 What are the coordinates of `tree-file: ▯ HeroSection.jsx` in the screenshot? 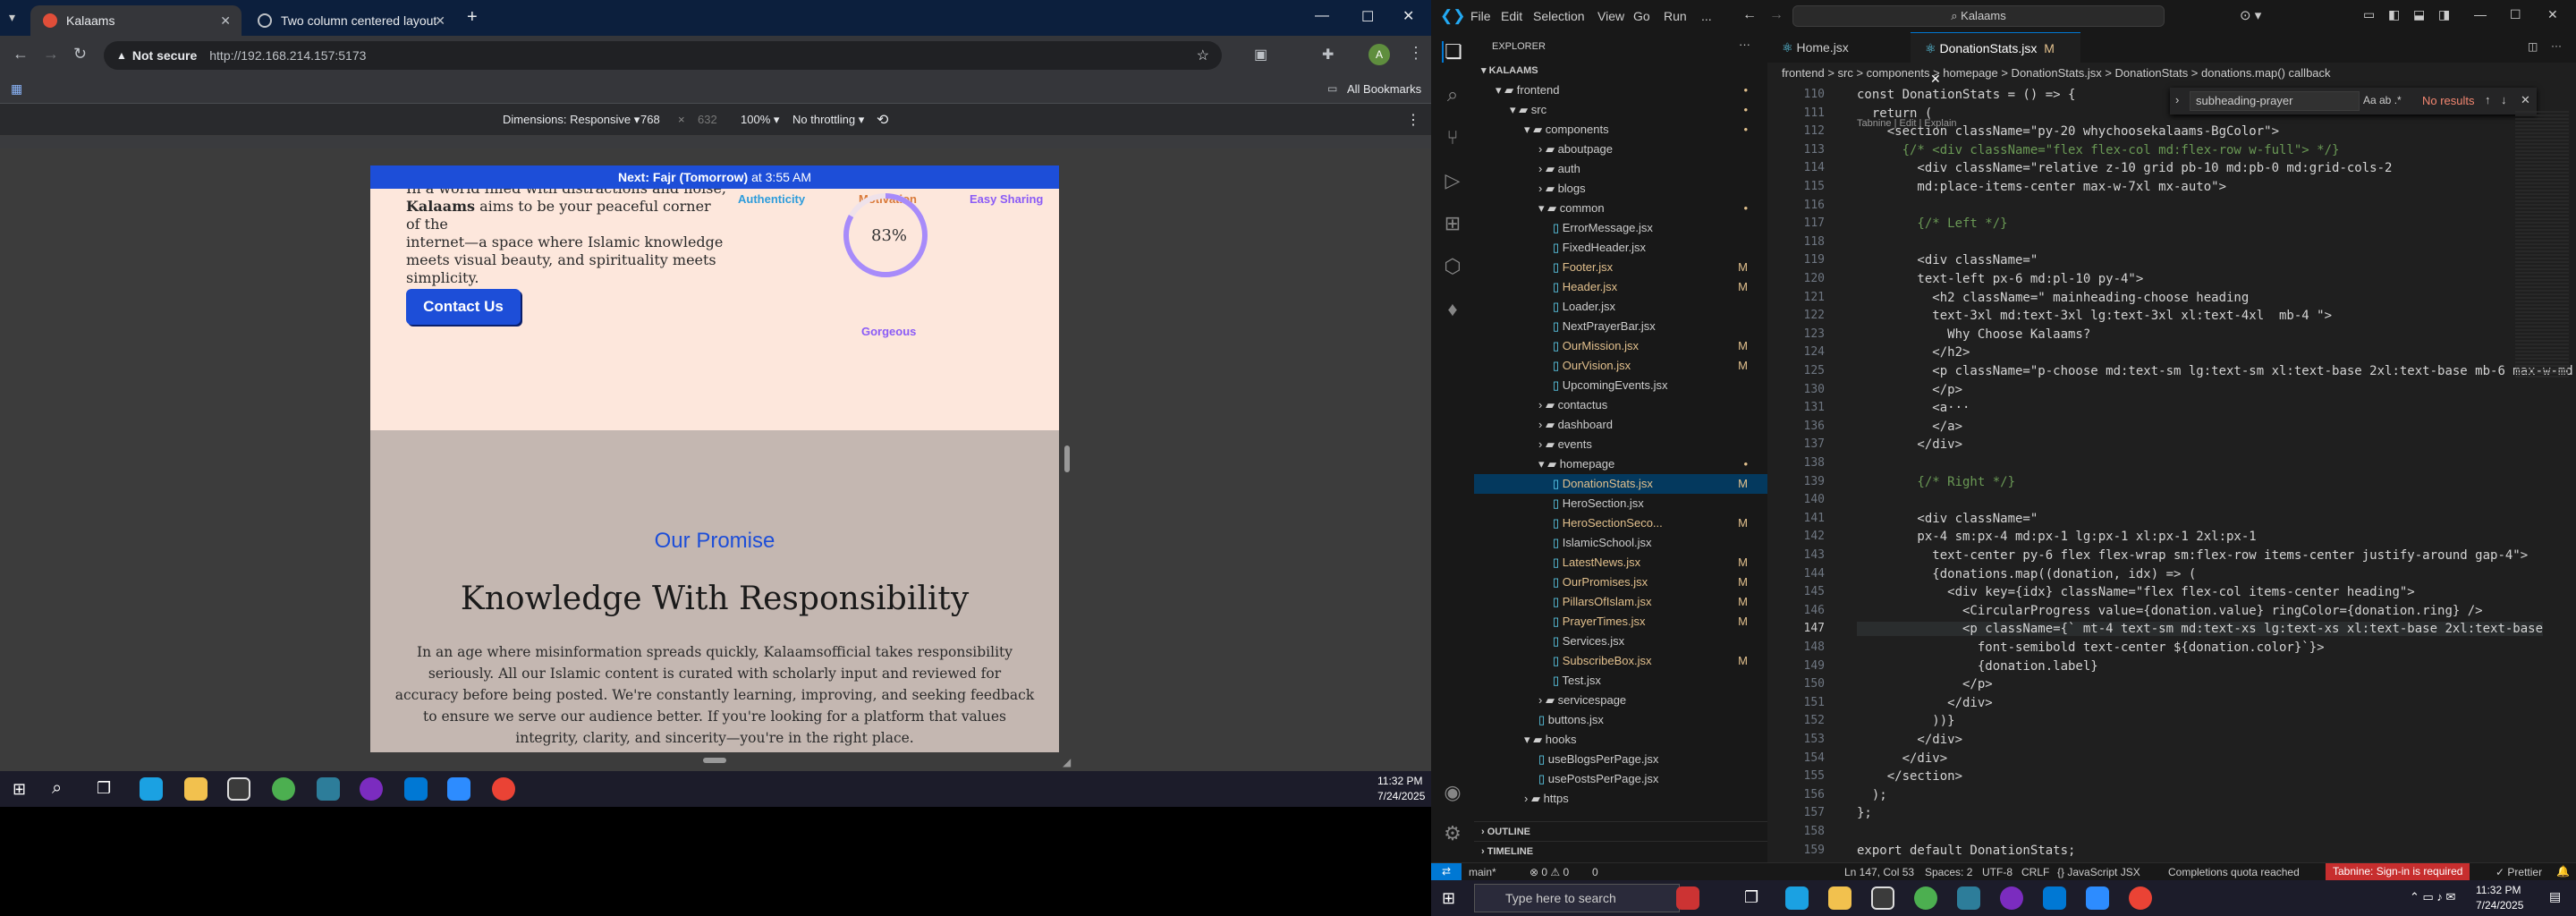 It's located at (1620, 503).